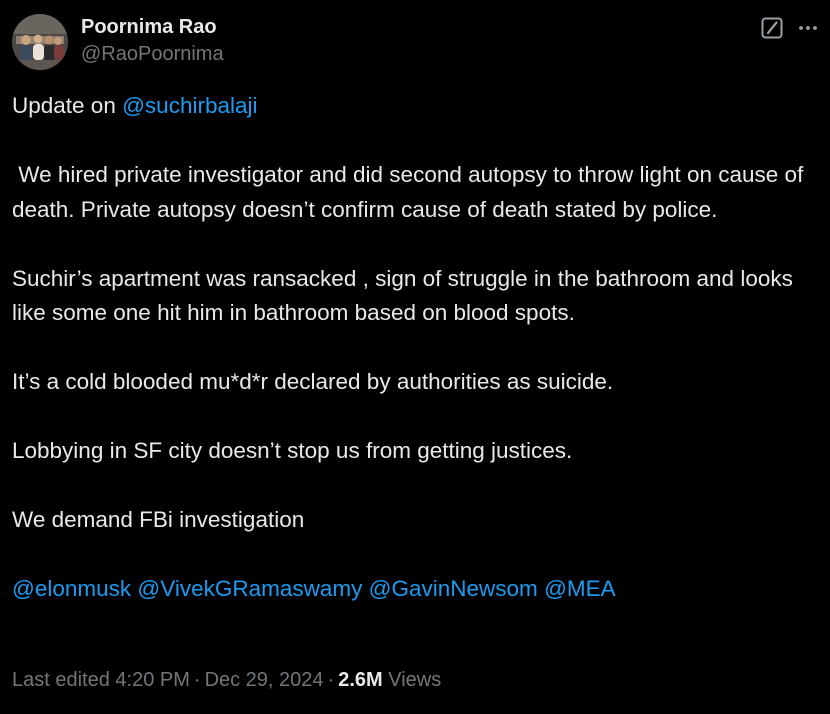  I want to click on mention-link: @VivekGRamaswamy, so click(249, 588).